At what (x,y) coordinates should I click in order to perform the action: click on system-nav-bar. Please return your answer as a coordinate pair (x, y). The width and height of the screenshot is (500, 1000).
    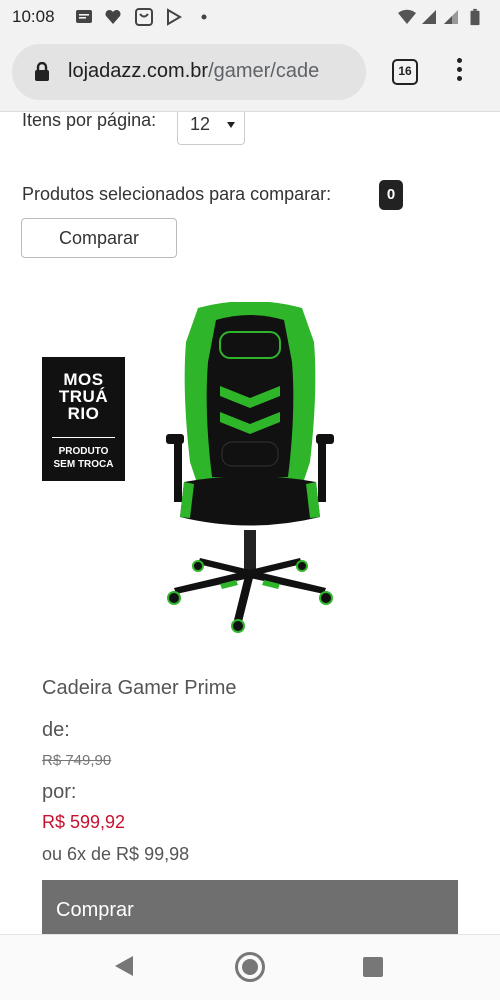
    Looking at the image, I should click on (250, 967).